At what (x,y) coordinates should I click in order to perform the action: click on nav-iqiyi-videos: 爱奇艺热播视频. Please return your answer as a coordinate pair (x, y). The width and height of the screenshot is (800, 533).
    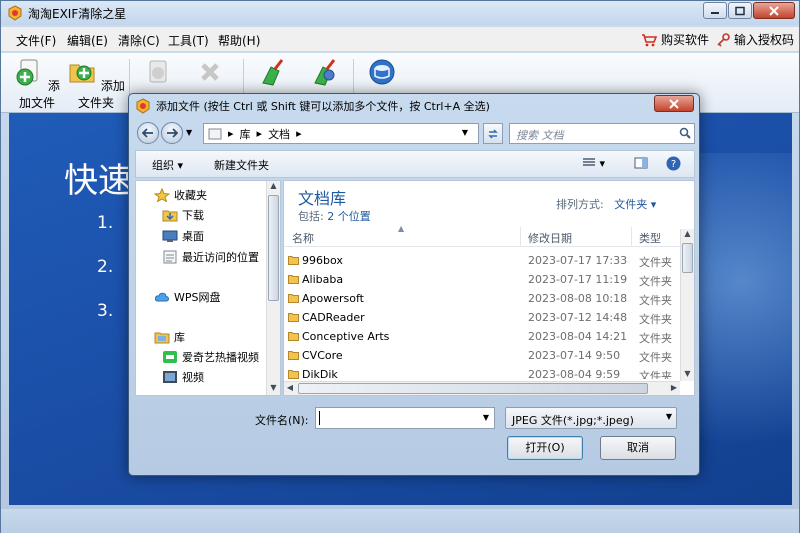
    Looking at the image, I should click on (210, 357).